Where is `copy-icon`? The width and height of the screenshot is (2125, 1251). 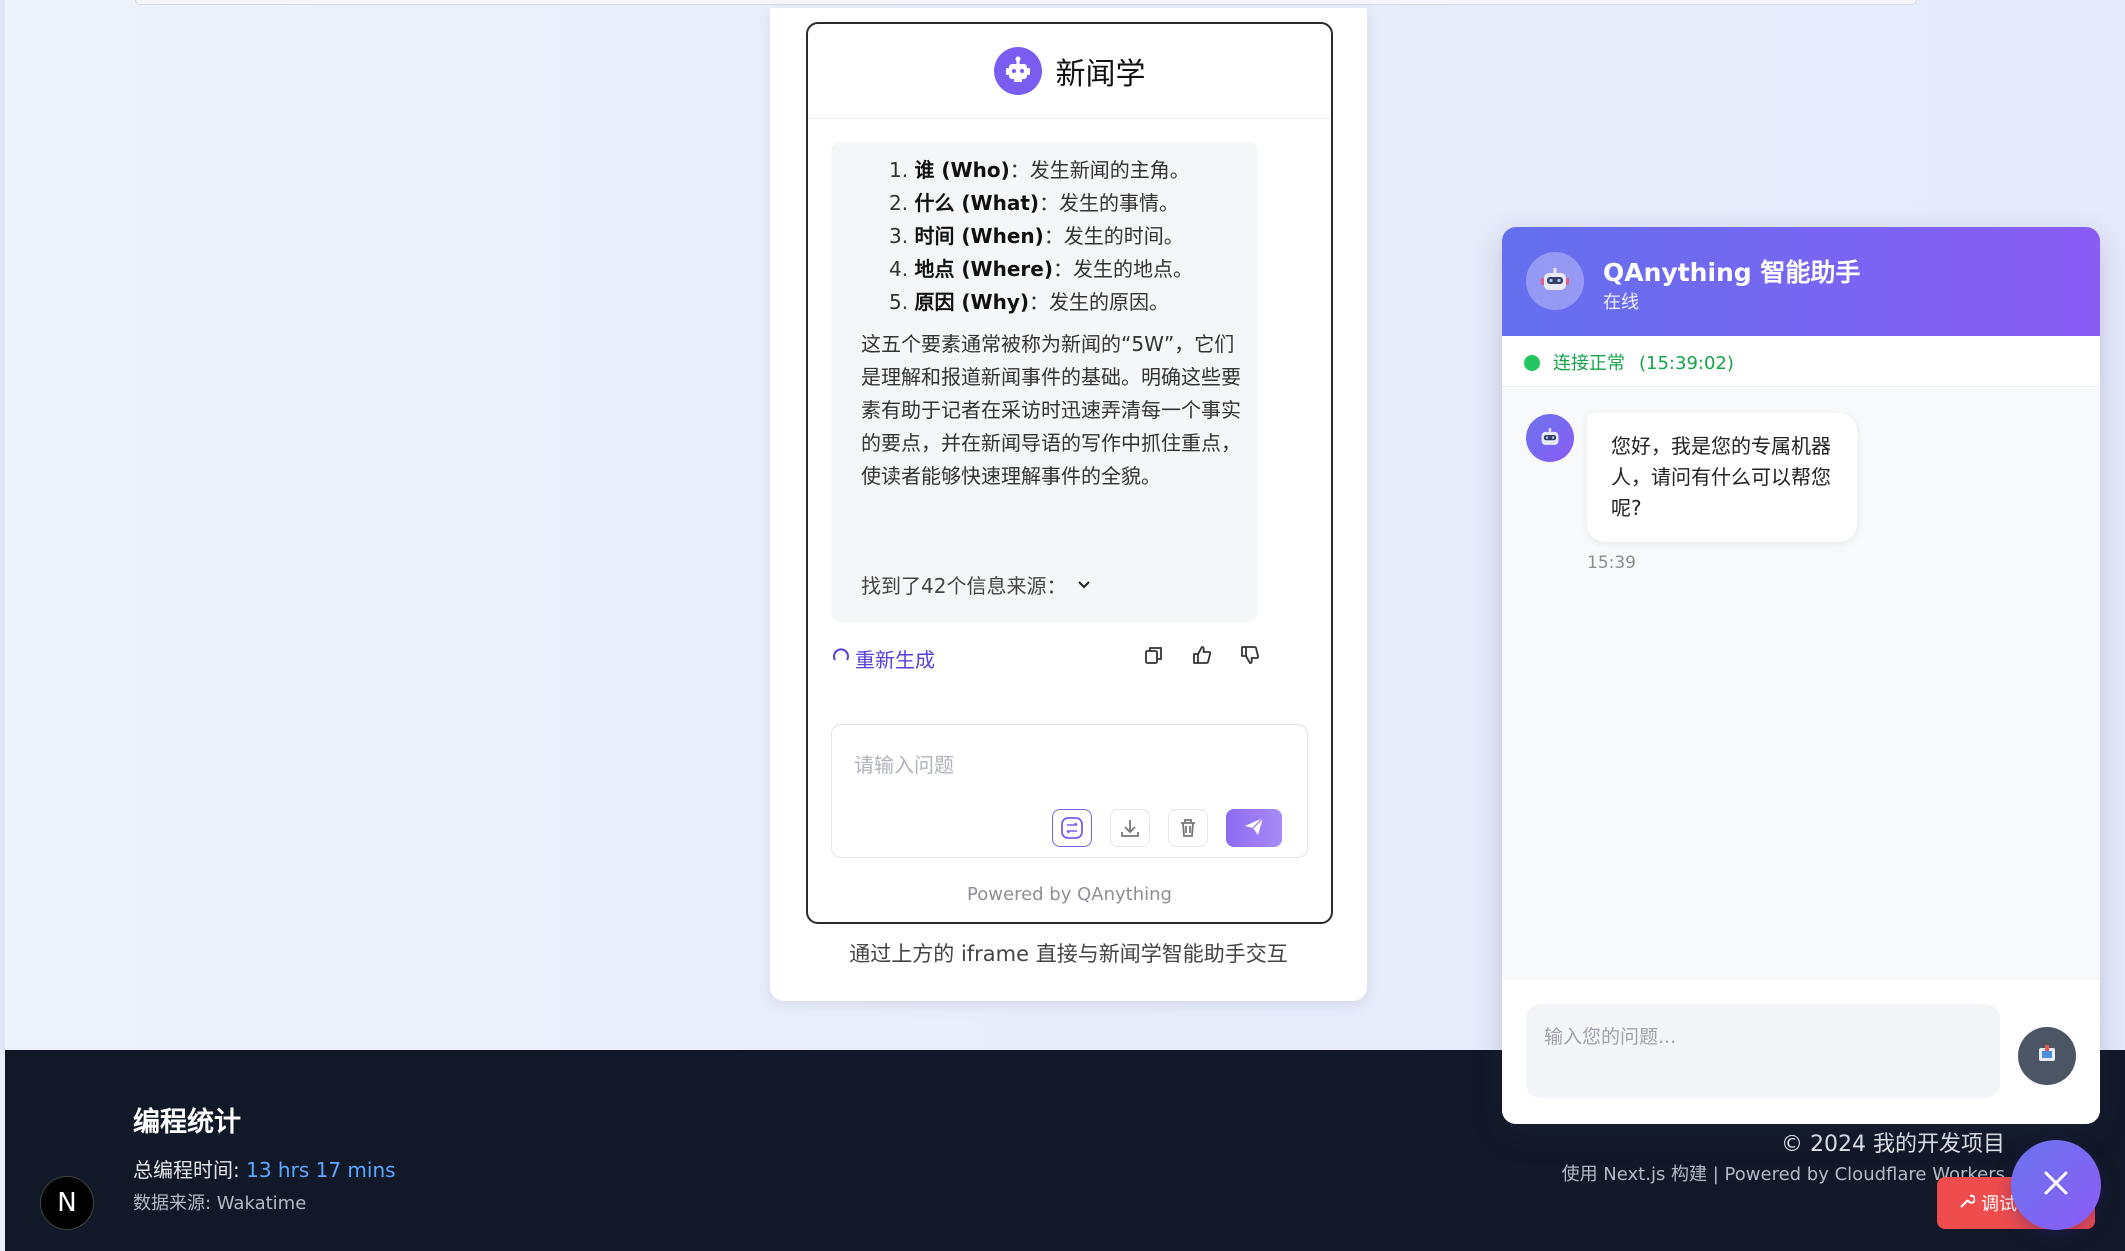
copy-icon is located at coordinates (1154, 655).